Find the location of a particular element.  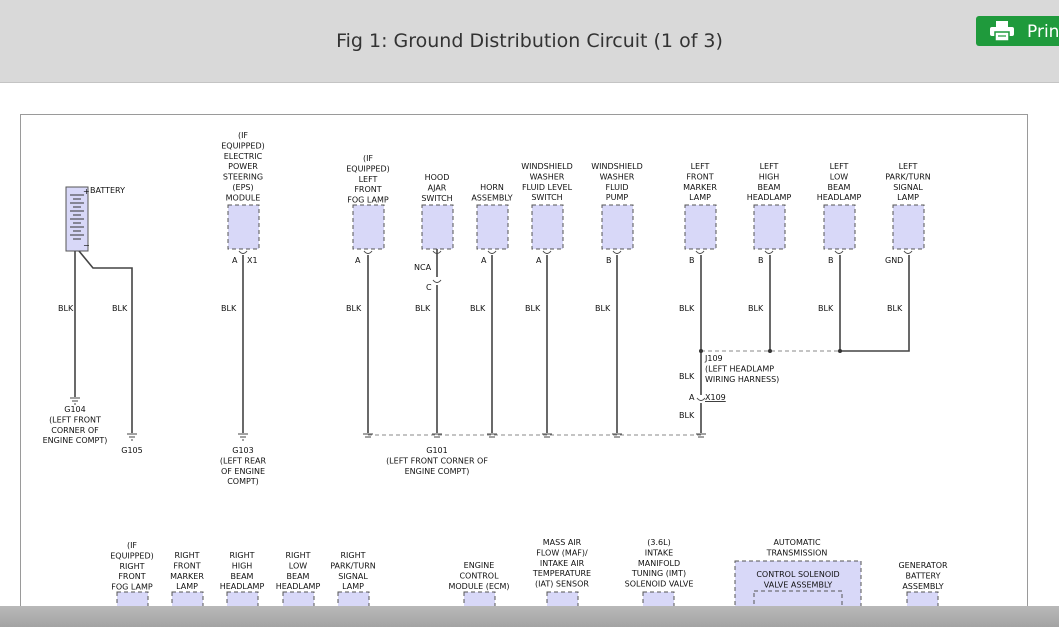

label-line: INTAKE AIR is located at coordinates (562, 563).